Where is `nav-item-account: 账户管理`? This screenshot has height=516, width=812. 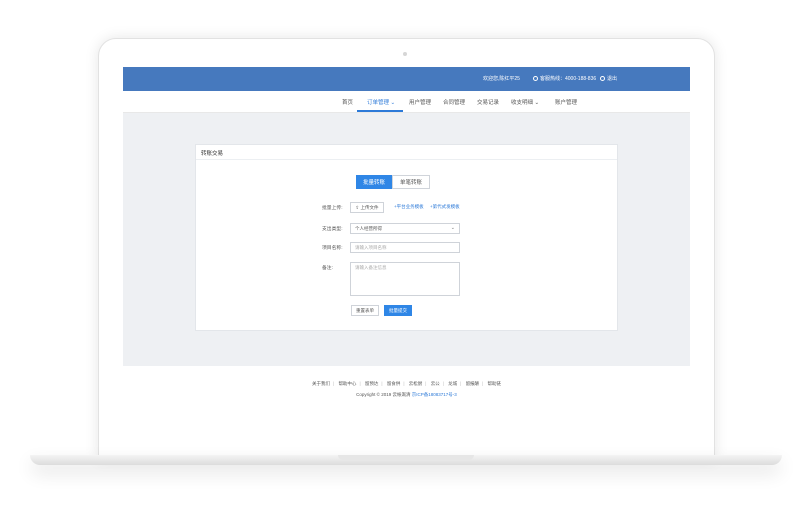
nav-item-account: 账户管理 is located at coordinates (566, 102).